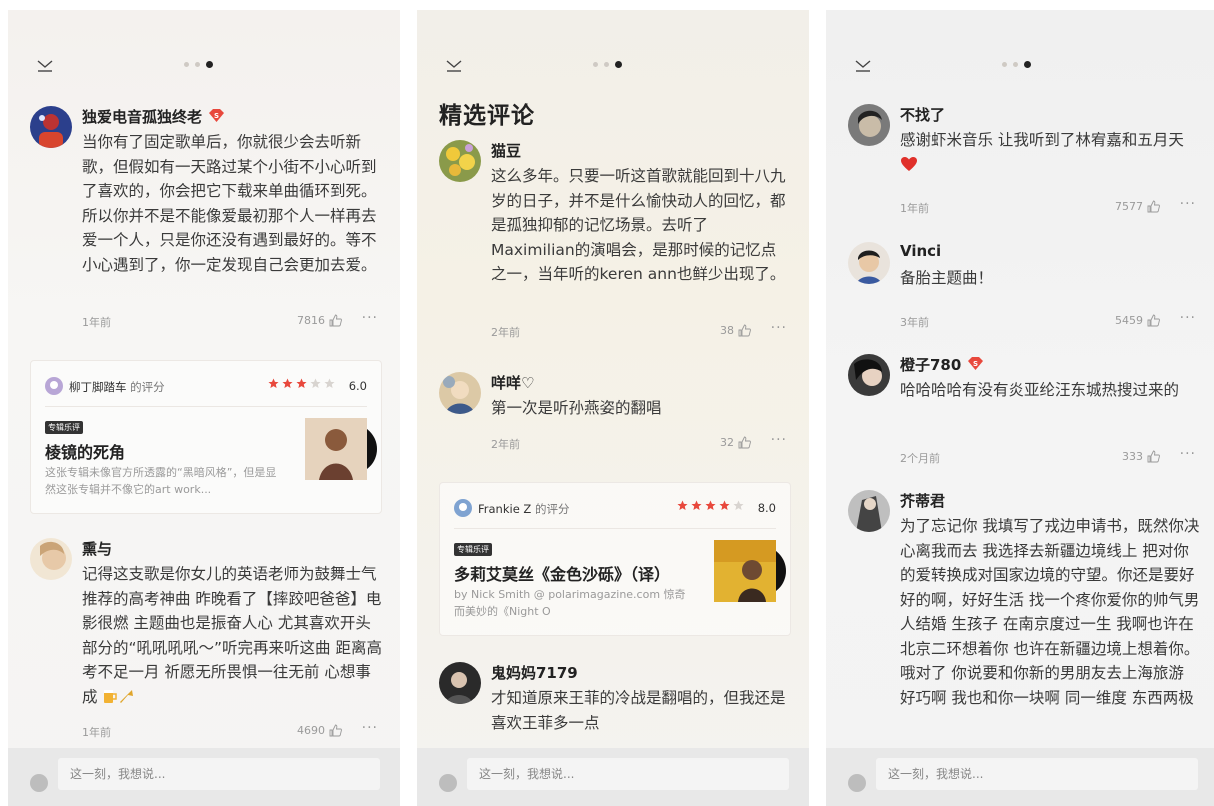 Image resolution: width=1214 pixels, height=806 pixels. Describe the element at coordinates (922, 114) in the screenshot. I see `commenter-name: 不找了` at that location.